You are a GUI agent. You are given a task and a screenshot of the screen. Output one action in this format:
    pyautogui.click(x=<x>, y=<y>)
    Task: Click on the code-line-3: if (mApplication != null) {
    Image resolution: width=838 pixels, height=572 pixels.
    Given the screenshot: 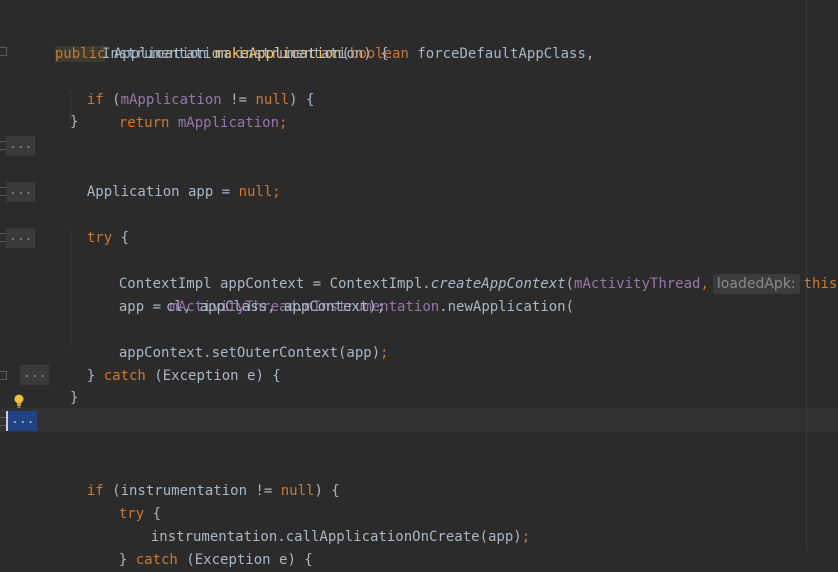 What is the action you would take?
    pyautogui.click(x=192, y=87)
    